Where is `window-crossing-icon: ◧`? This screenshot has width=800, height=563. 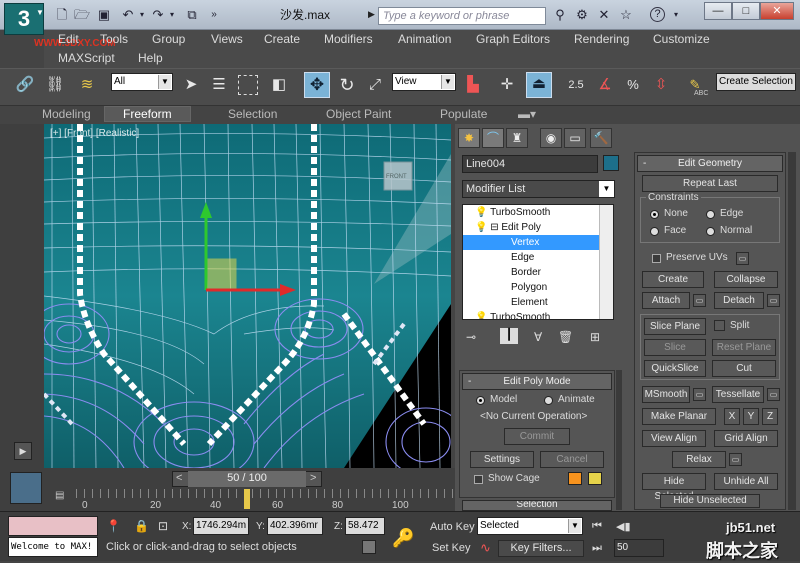 window-crossing-icon: ◧ is located at coordinates (279, 85).